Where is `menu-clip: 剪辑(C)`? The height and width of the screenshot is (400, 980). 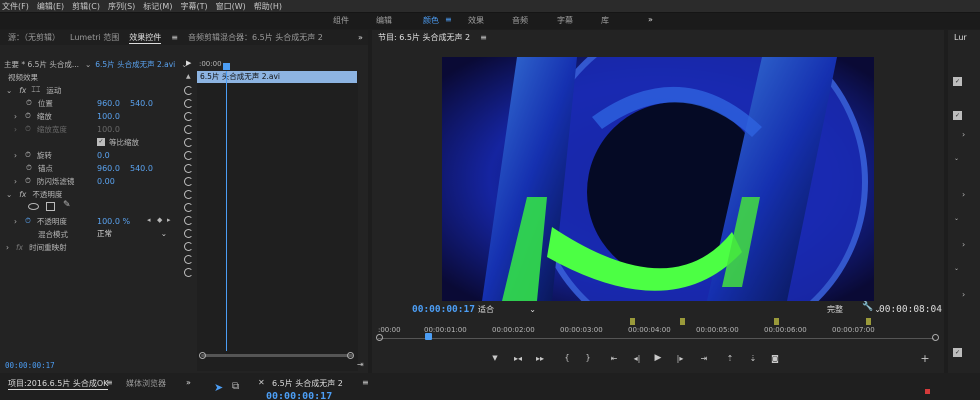
menu-clip: 剪辑(C) is located at coordinates (86, 6).